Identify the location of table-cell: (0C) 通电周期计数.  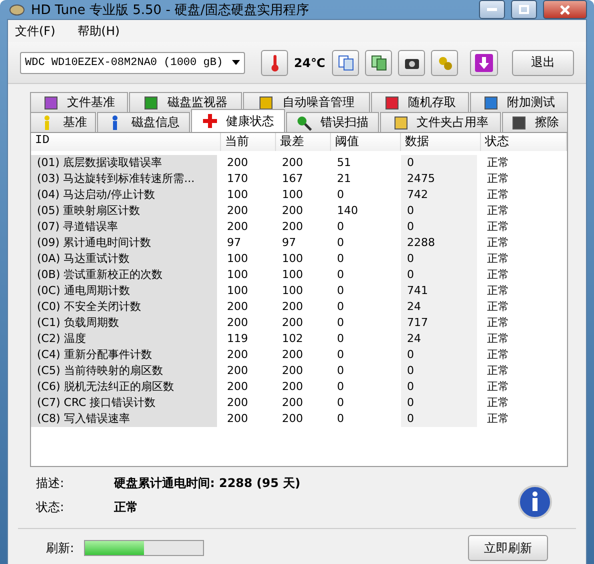
(124, 291).